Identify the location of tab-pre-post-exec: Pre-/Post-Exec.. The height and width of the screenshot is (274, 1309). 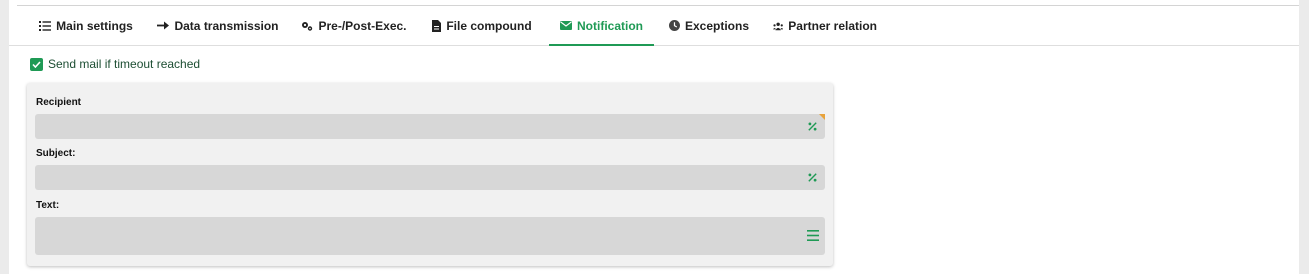
(354, 25).